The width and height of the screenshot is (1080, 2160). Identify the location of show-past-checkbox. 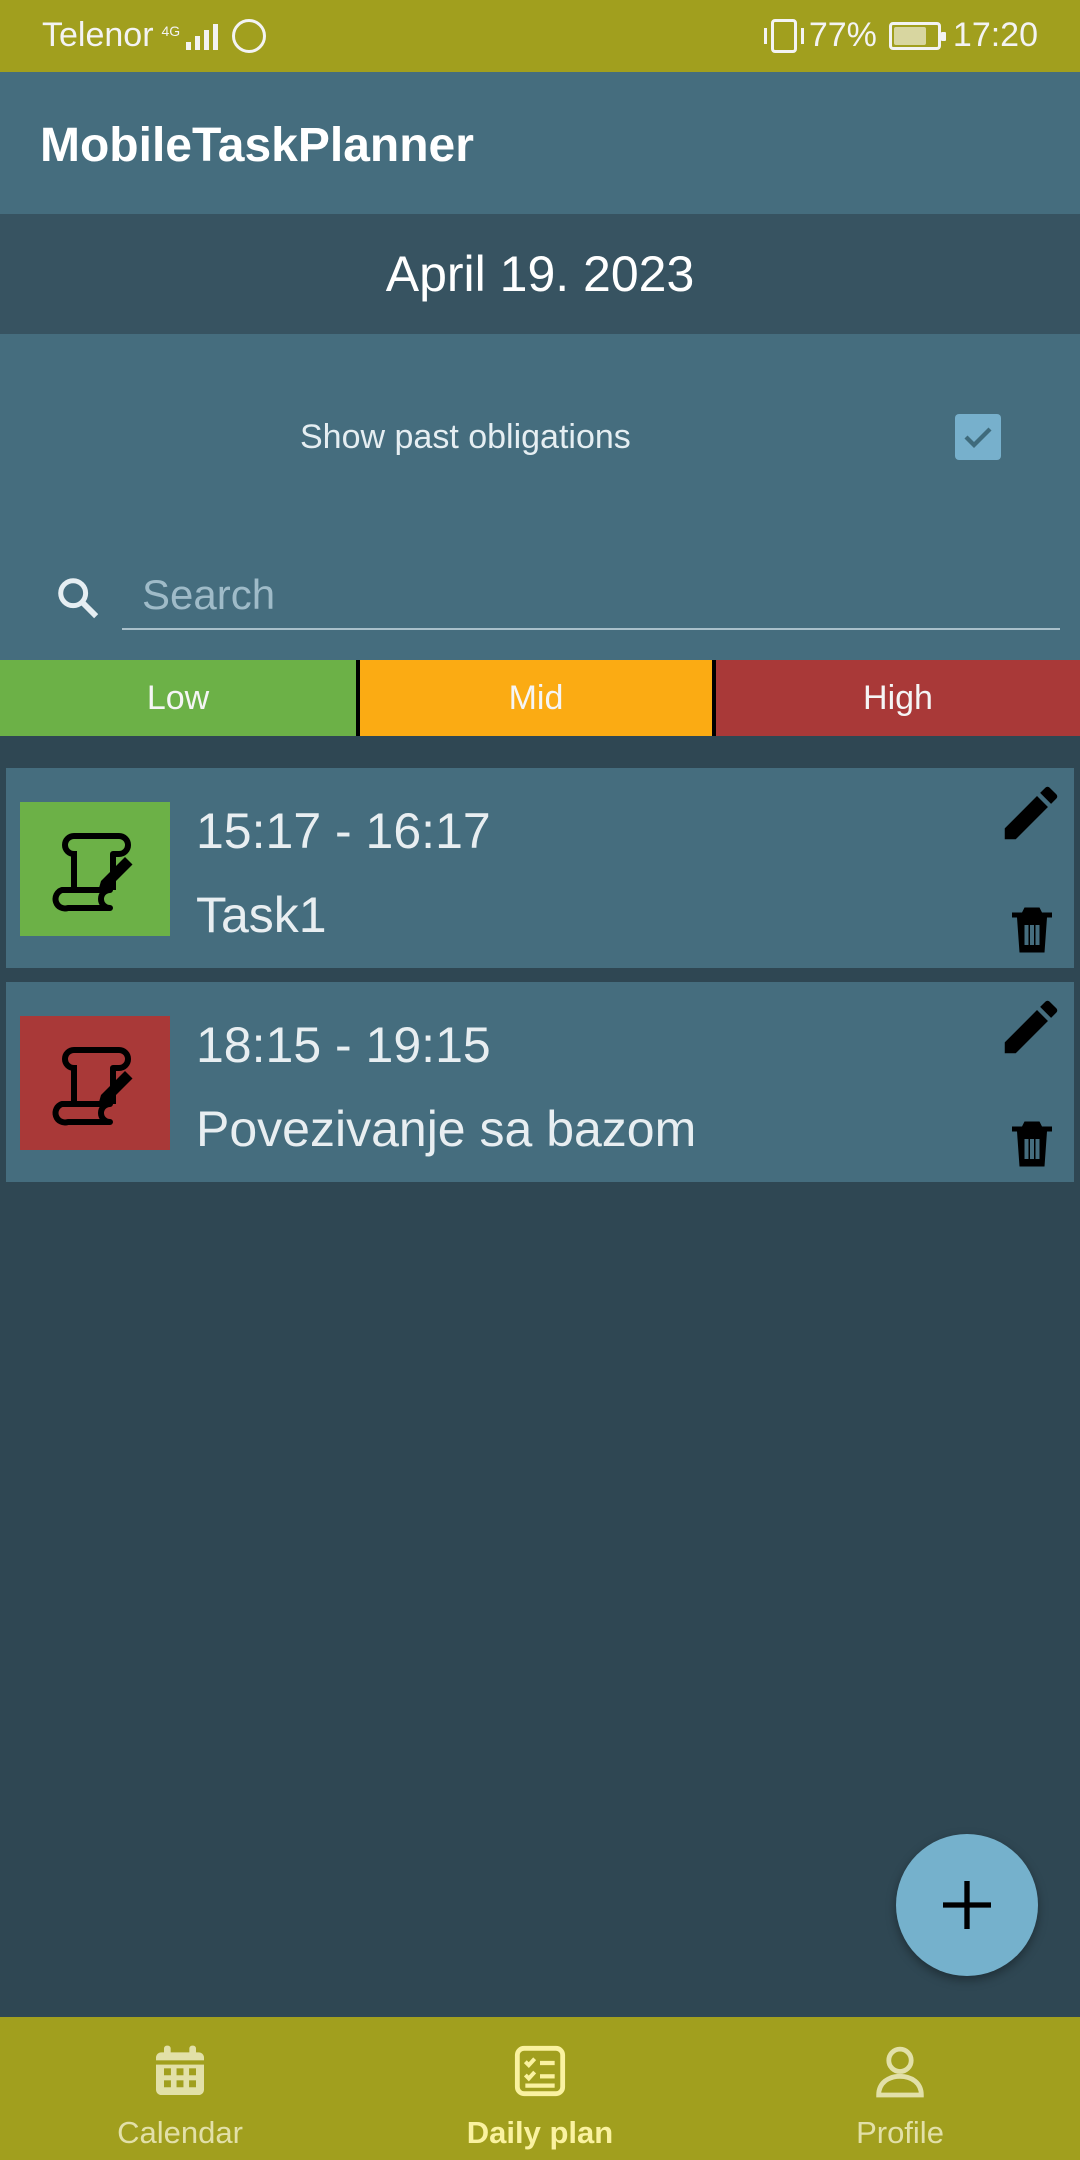
(978, 437).